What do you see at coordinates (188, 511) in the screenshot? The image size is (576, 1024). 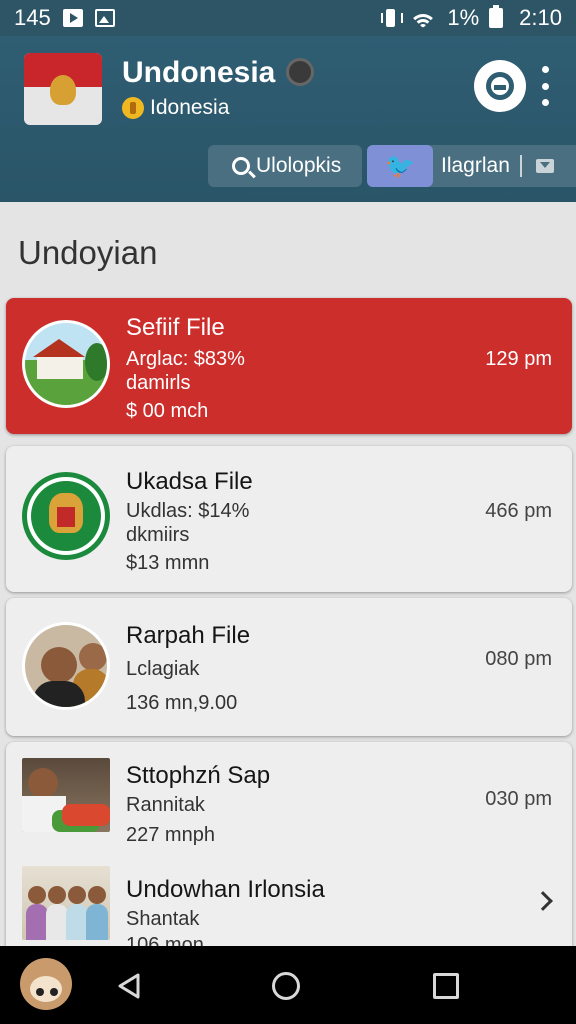 I see `item-line: Ukdlas: $14%` at bounding box center [188, 511].